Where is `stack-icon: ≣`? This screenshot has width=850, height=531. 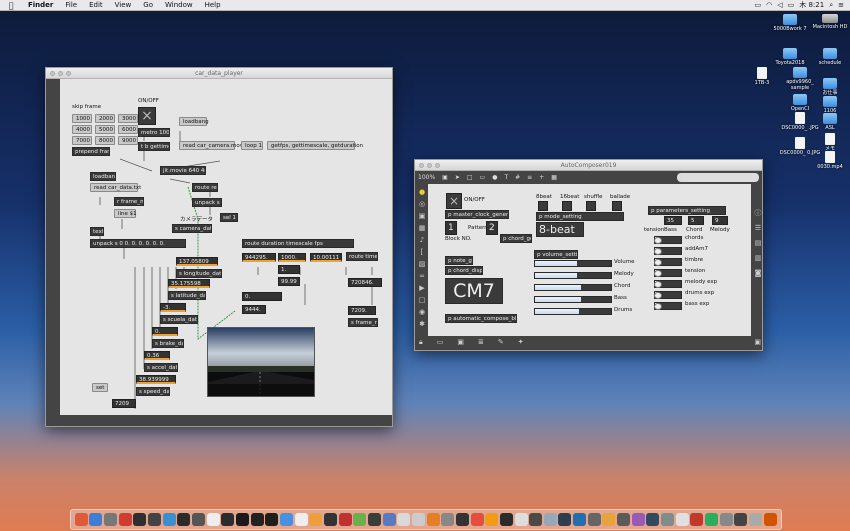 stack-icon: ≣ is located at coordinates (481, 342).